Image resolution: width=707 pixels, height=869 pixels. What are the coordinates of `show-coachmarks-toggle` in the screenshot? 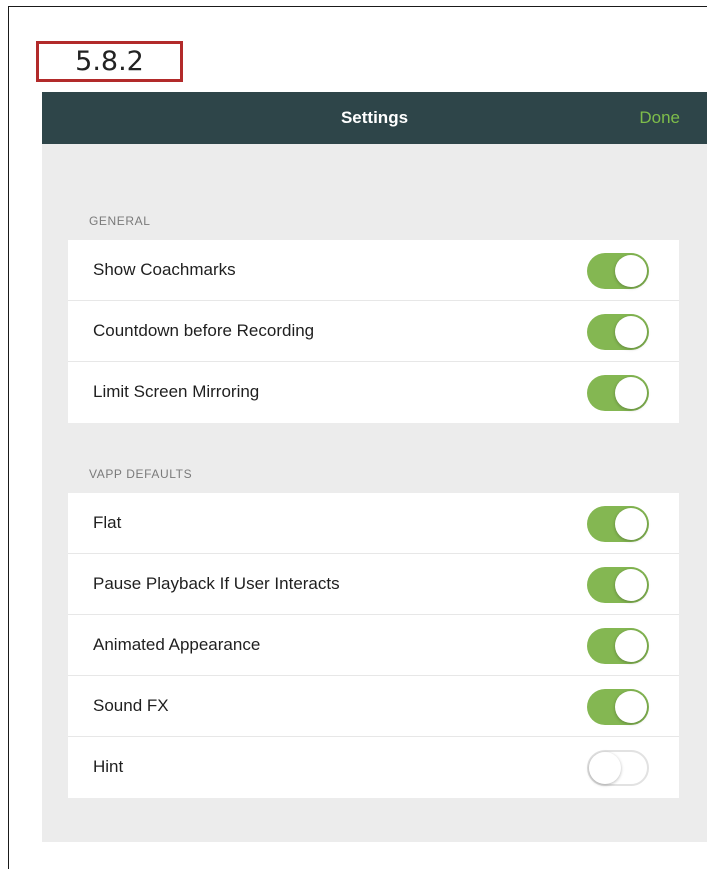 It's located at (618, 271).